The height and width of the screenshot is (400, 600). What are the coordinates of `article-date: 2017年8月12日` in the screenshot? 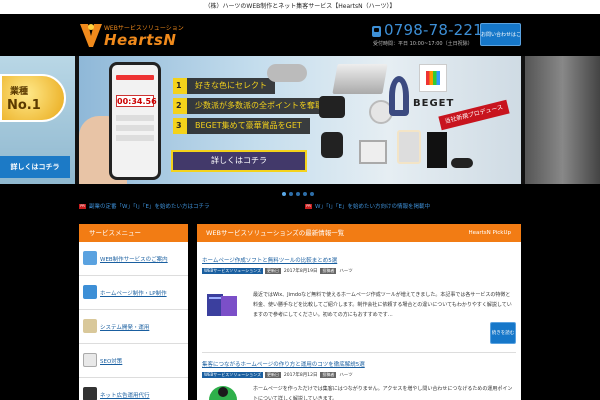 It's located at (300, 375).